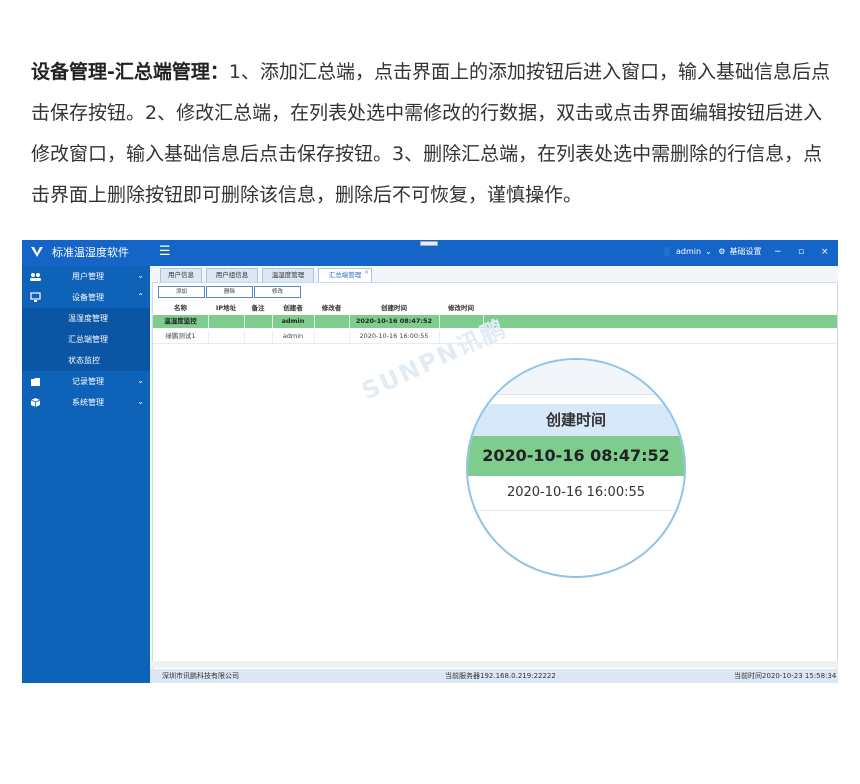 The image size is (860, 784). What do you see at coordinates (394, 321) in the screenshot?
I see `table-cell: 2020-10-16 08:47:52` at bounding box center [394, 321].